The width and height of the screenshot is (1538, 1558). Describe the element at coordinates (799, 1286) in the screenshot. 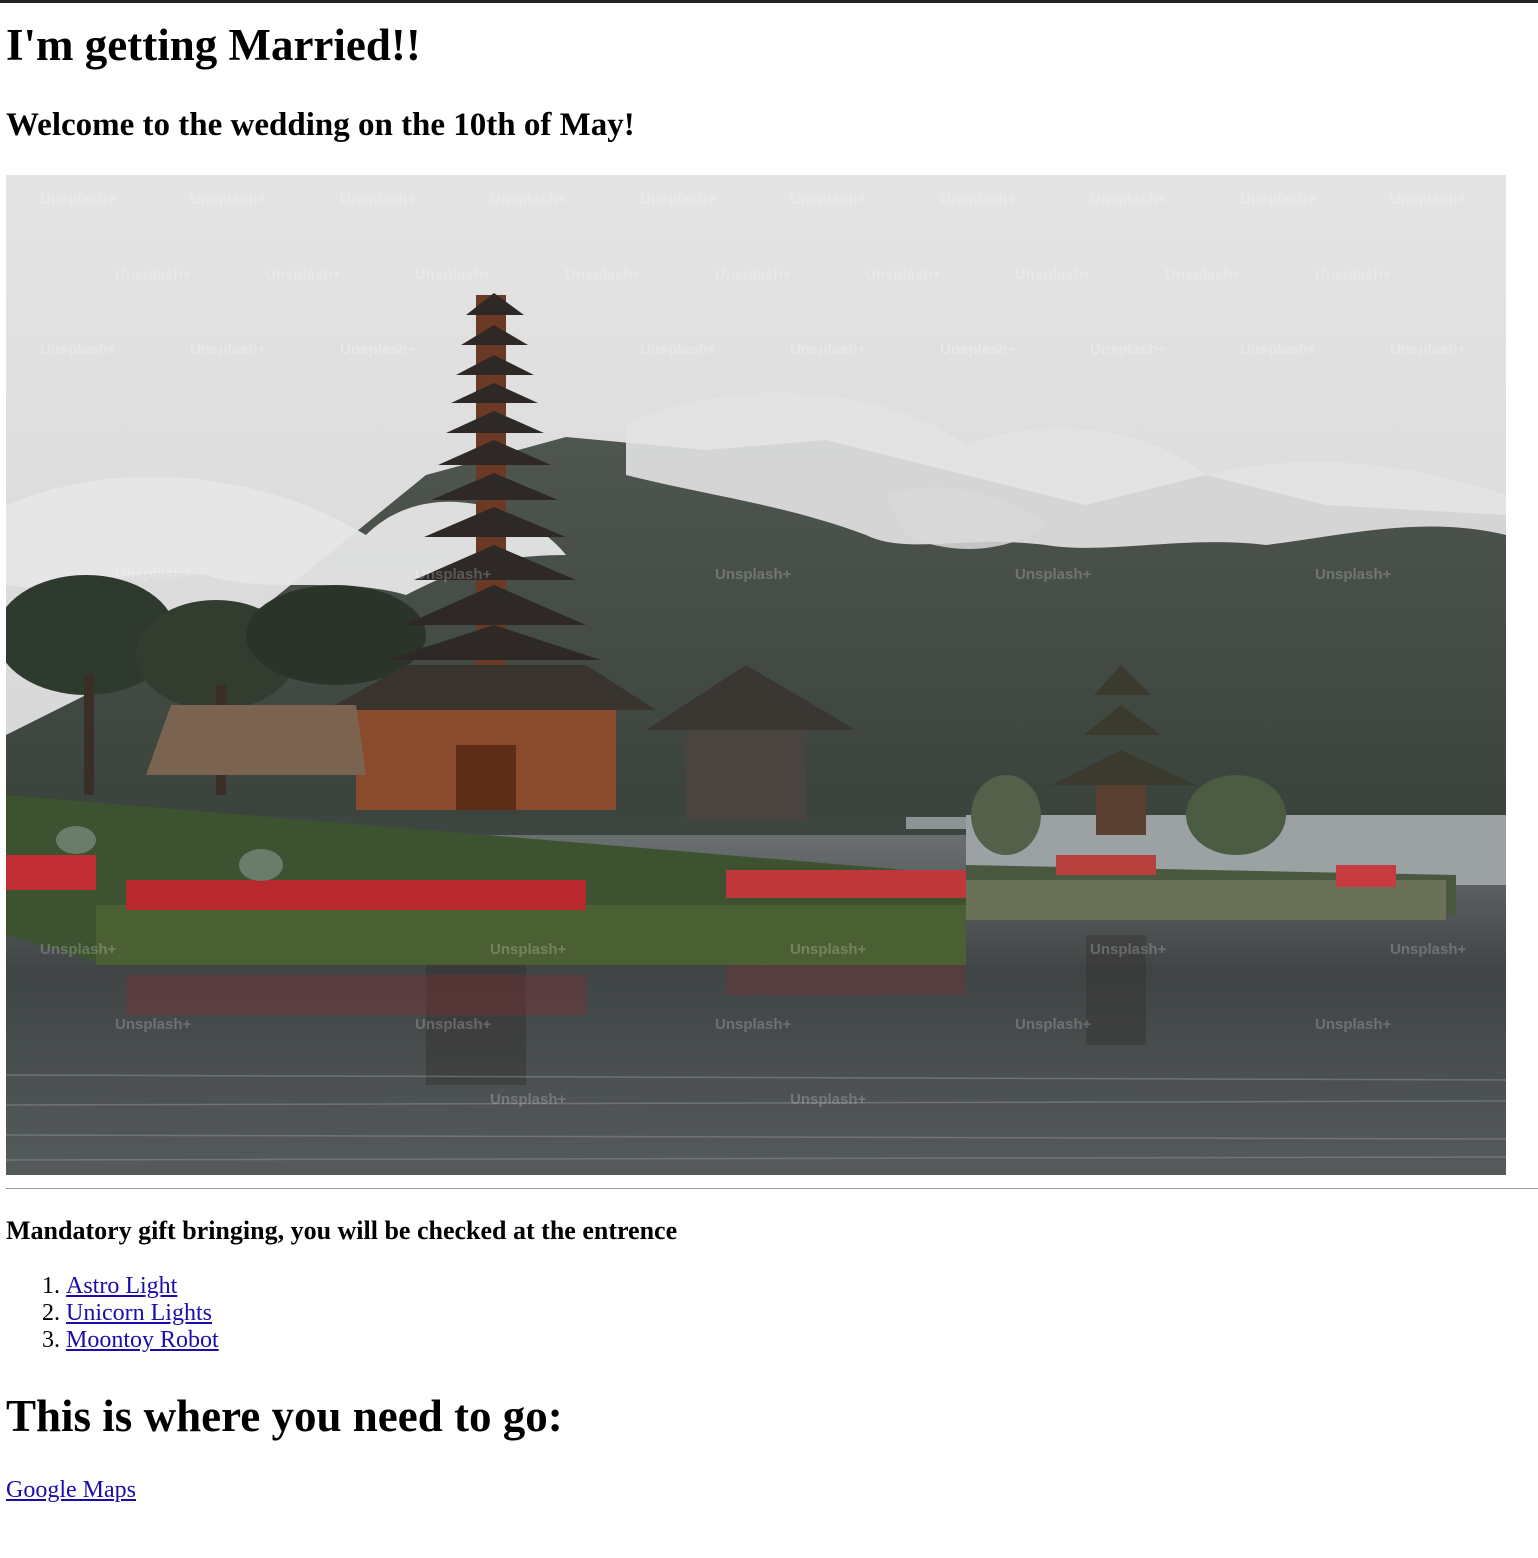

I see `list-item: Astro Light` at that location.